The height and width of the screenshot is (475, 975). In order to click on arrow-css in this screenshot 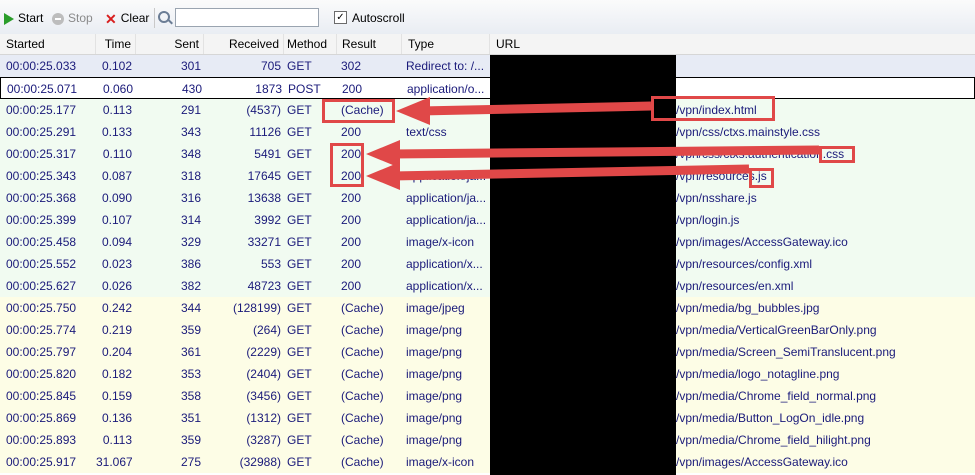, I will do `click(593, 154)`.